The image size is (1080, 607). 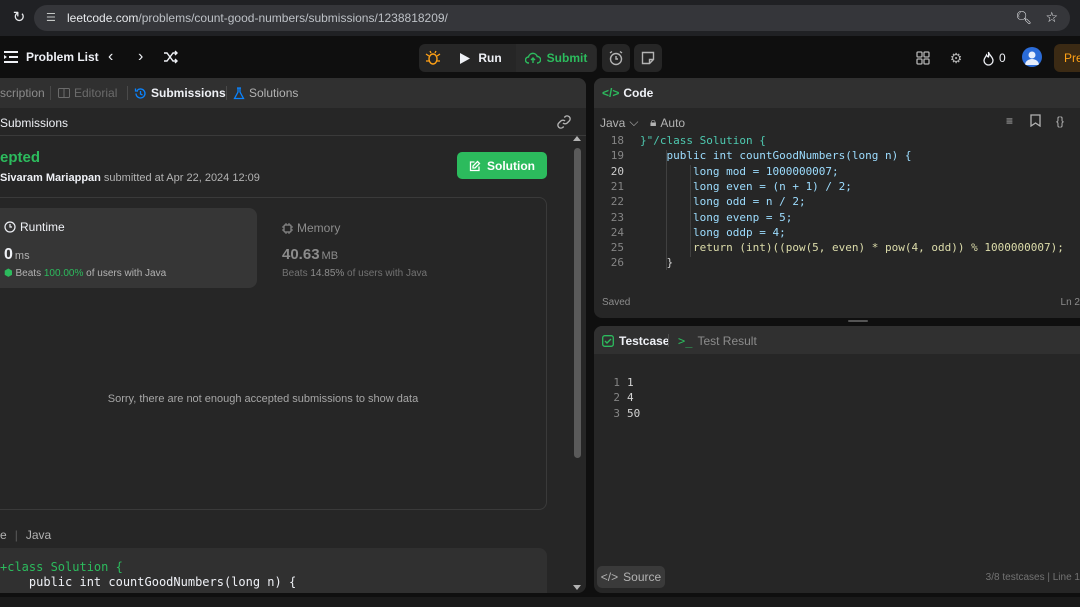 What do you see at coordinates (617, 217) in the screenshot?
I see `line-number: 23` at bounding box center [617, 217].